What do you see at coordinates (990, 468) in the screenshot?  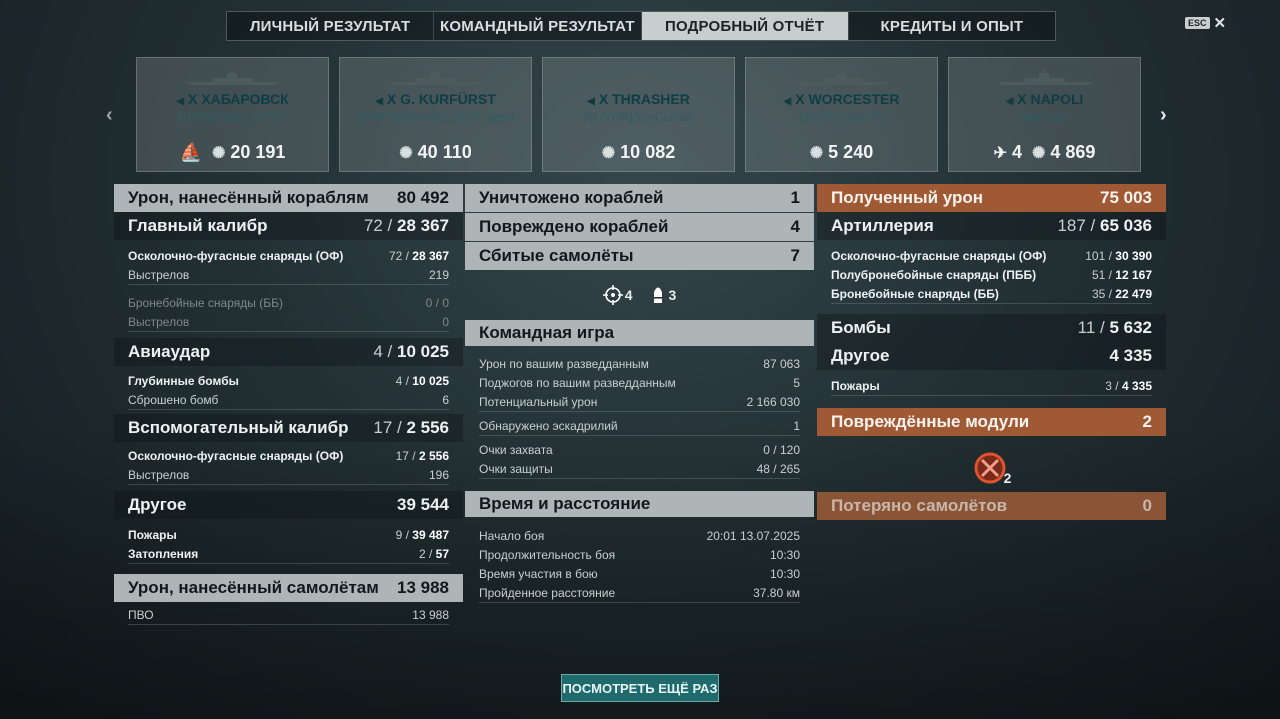 I see `damaged-module-icon` at bounding box center [990, 468].